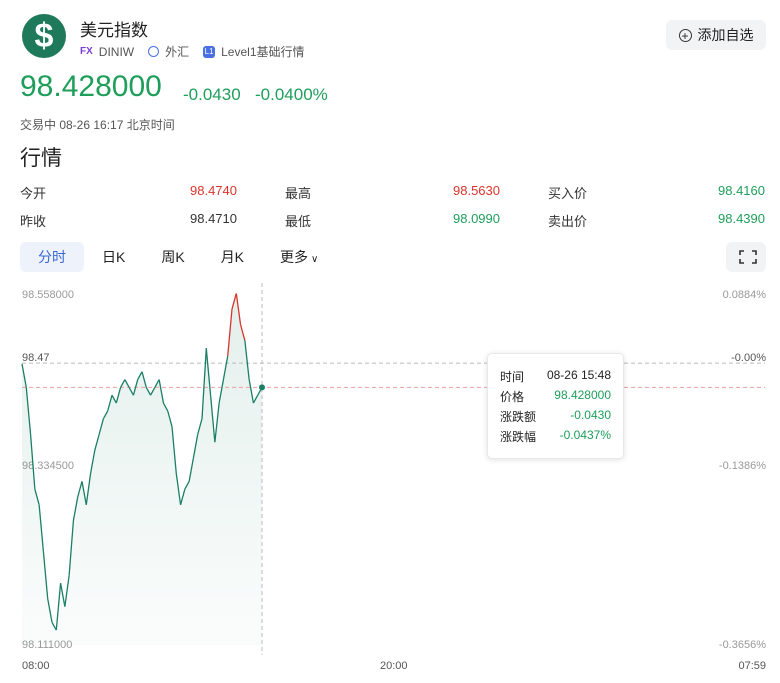 The width and height of the screenshot is (780, 683). I want to click on ask-value: 98.4390, so click(741, 218).